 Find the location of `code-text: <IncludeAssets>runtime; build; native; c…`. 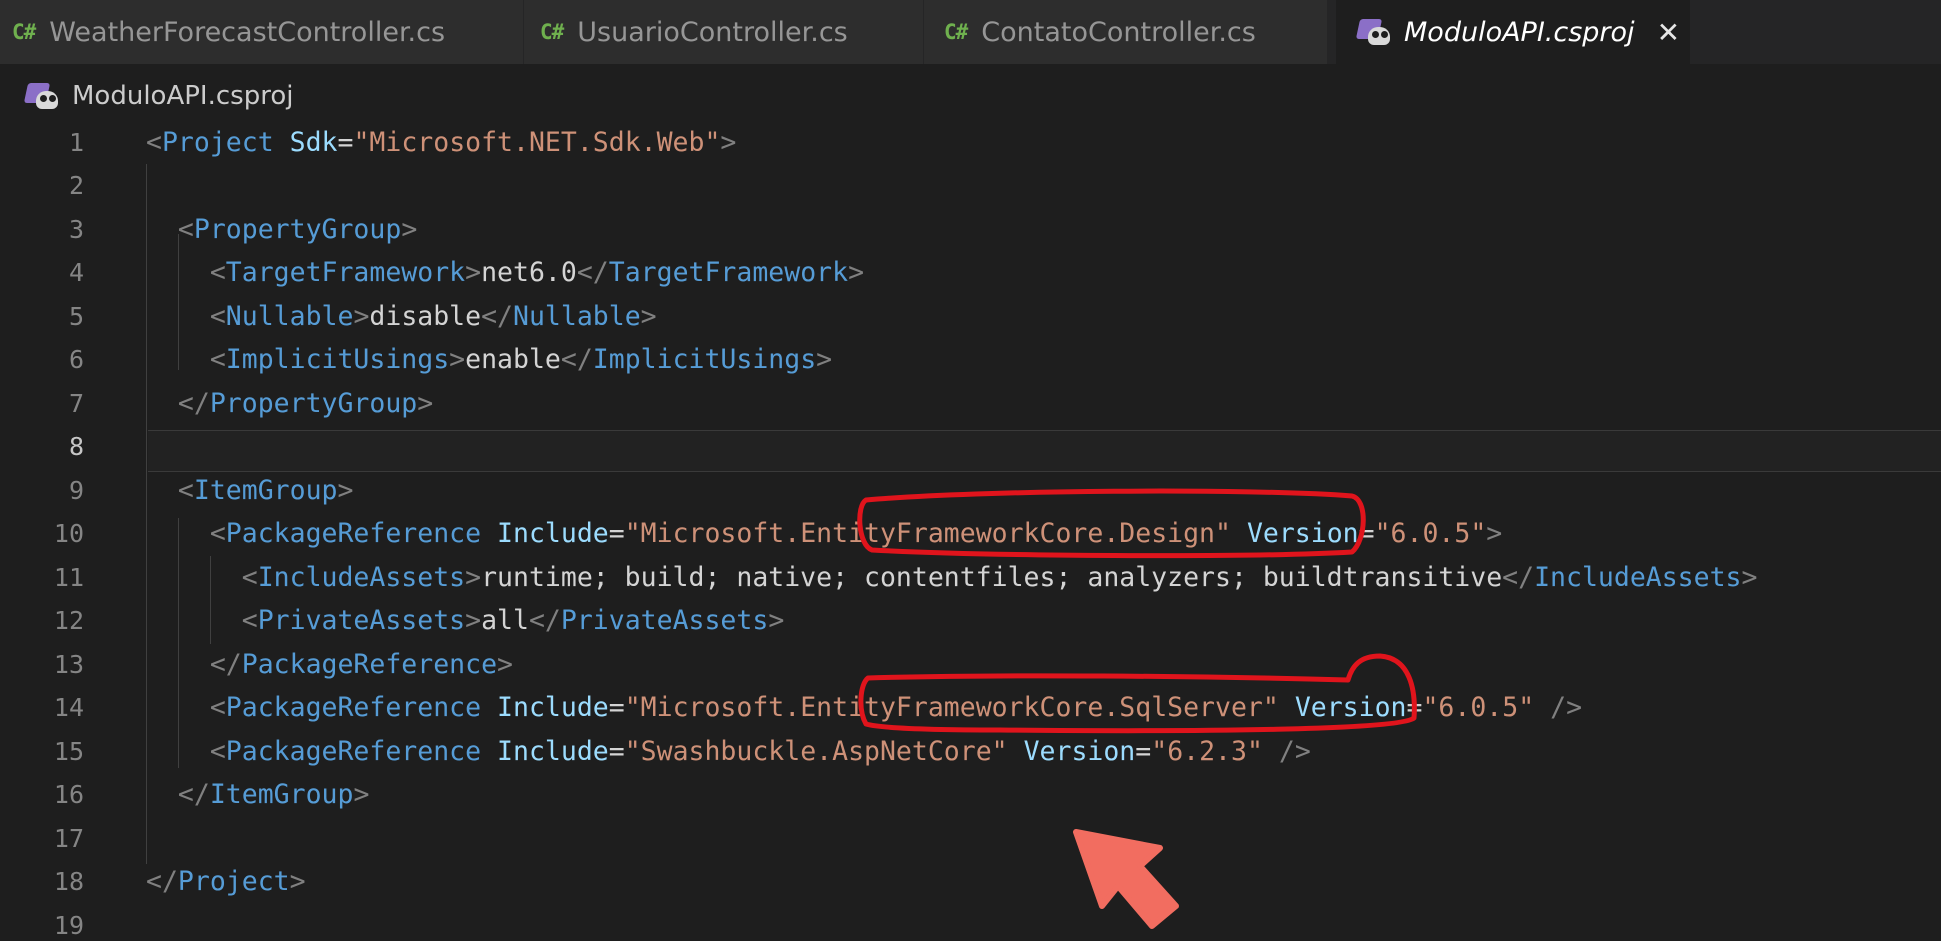

code-text: <IncludeAssets>runtime; build; native; c… is located at coordinates (999, 577).